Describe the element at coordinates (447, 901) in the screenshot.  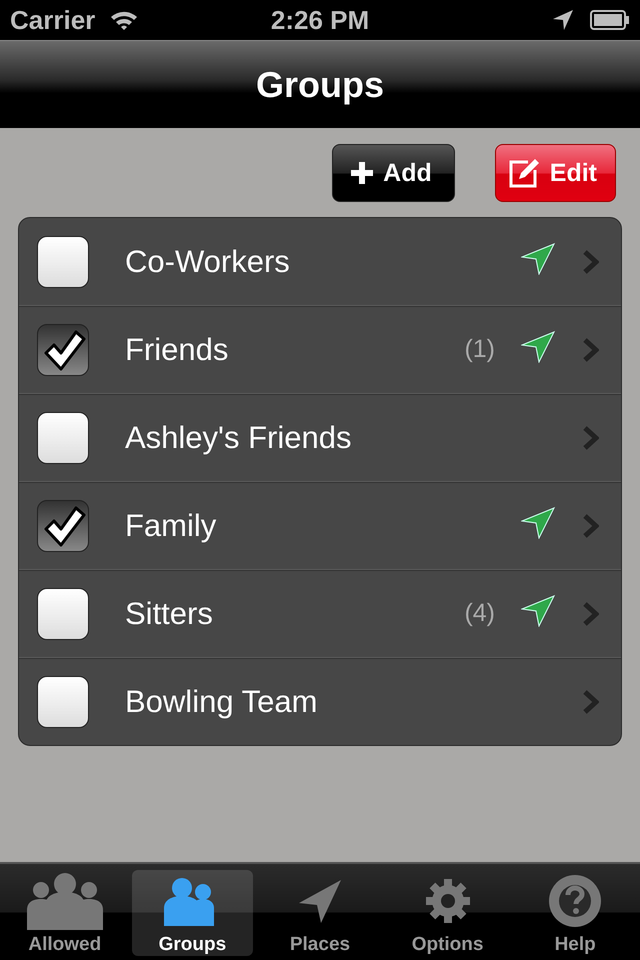
I see `settings-icon` at that location.